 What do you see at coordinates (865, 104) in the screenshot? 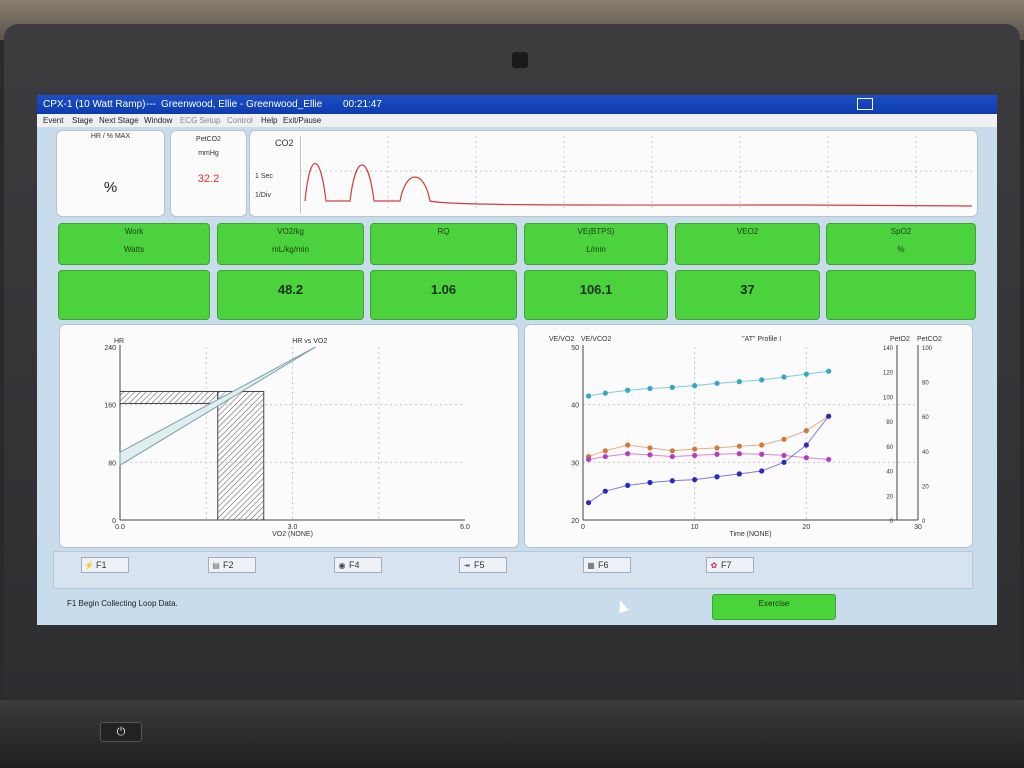
I see `restore-icon` at bounding box center [865, 104].